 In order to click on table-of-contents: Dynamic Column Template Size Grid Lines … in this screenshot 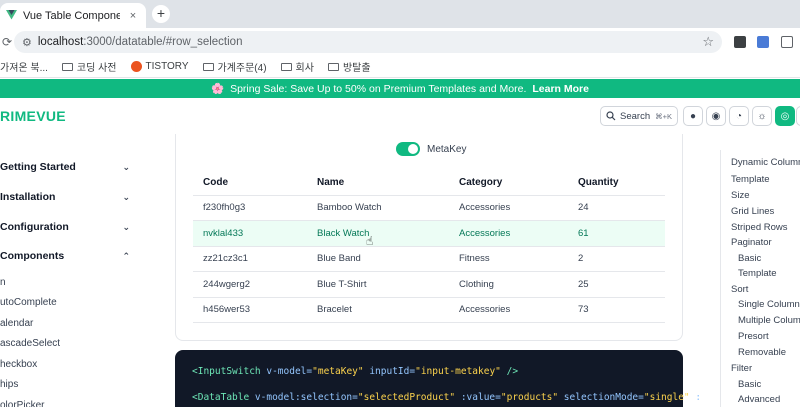, I will do `click(760, 278)`.